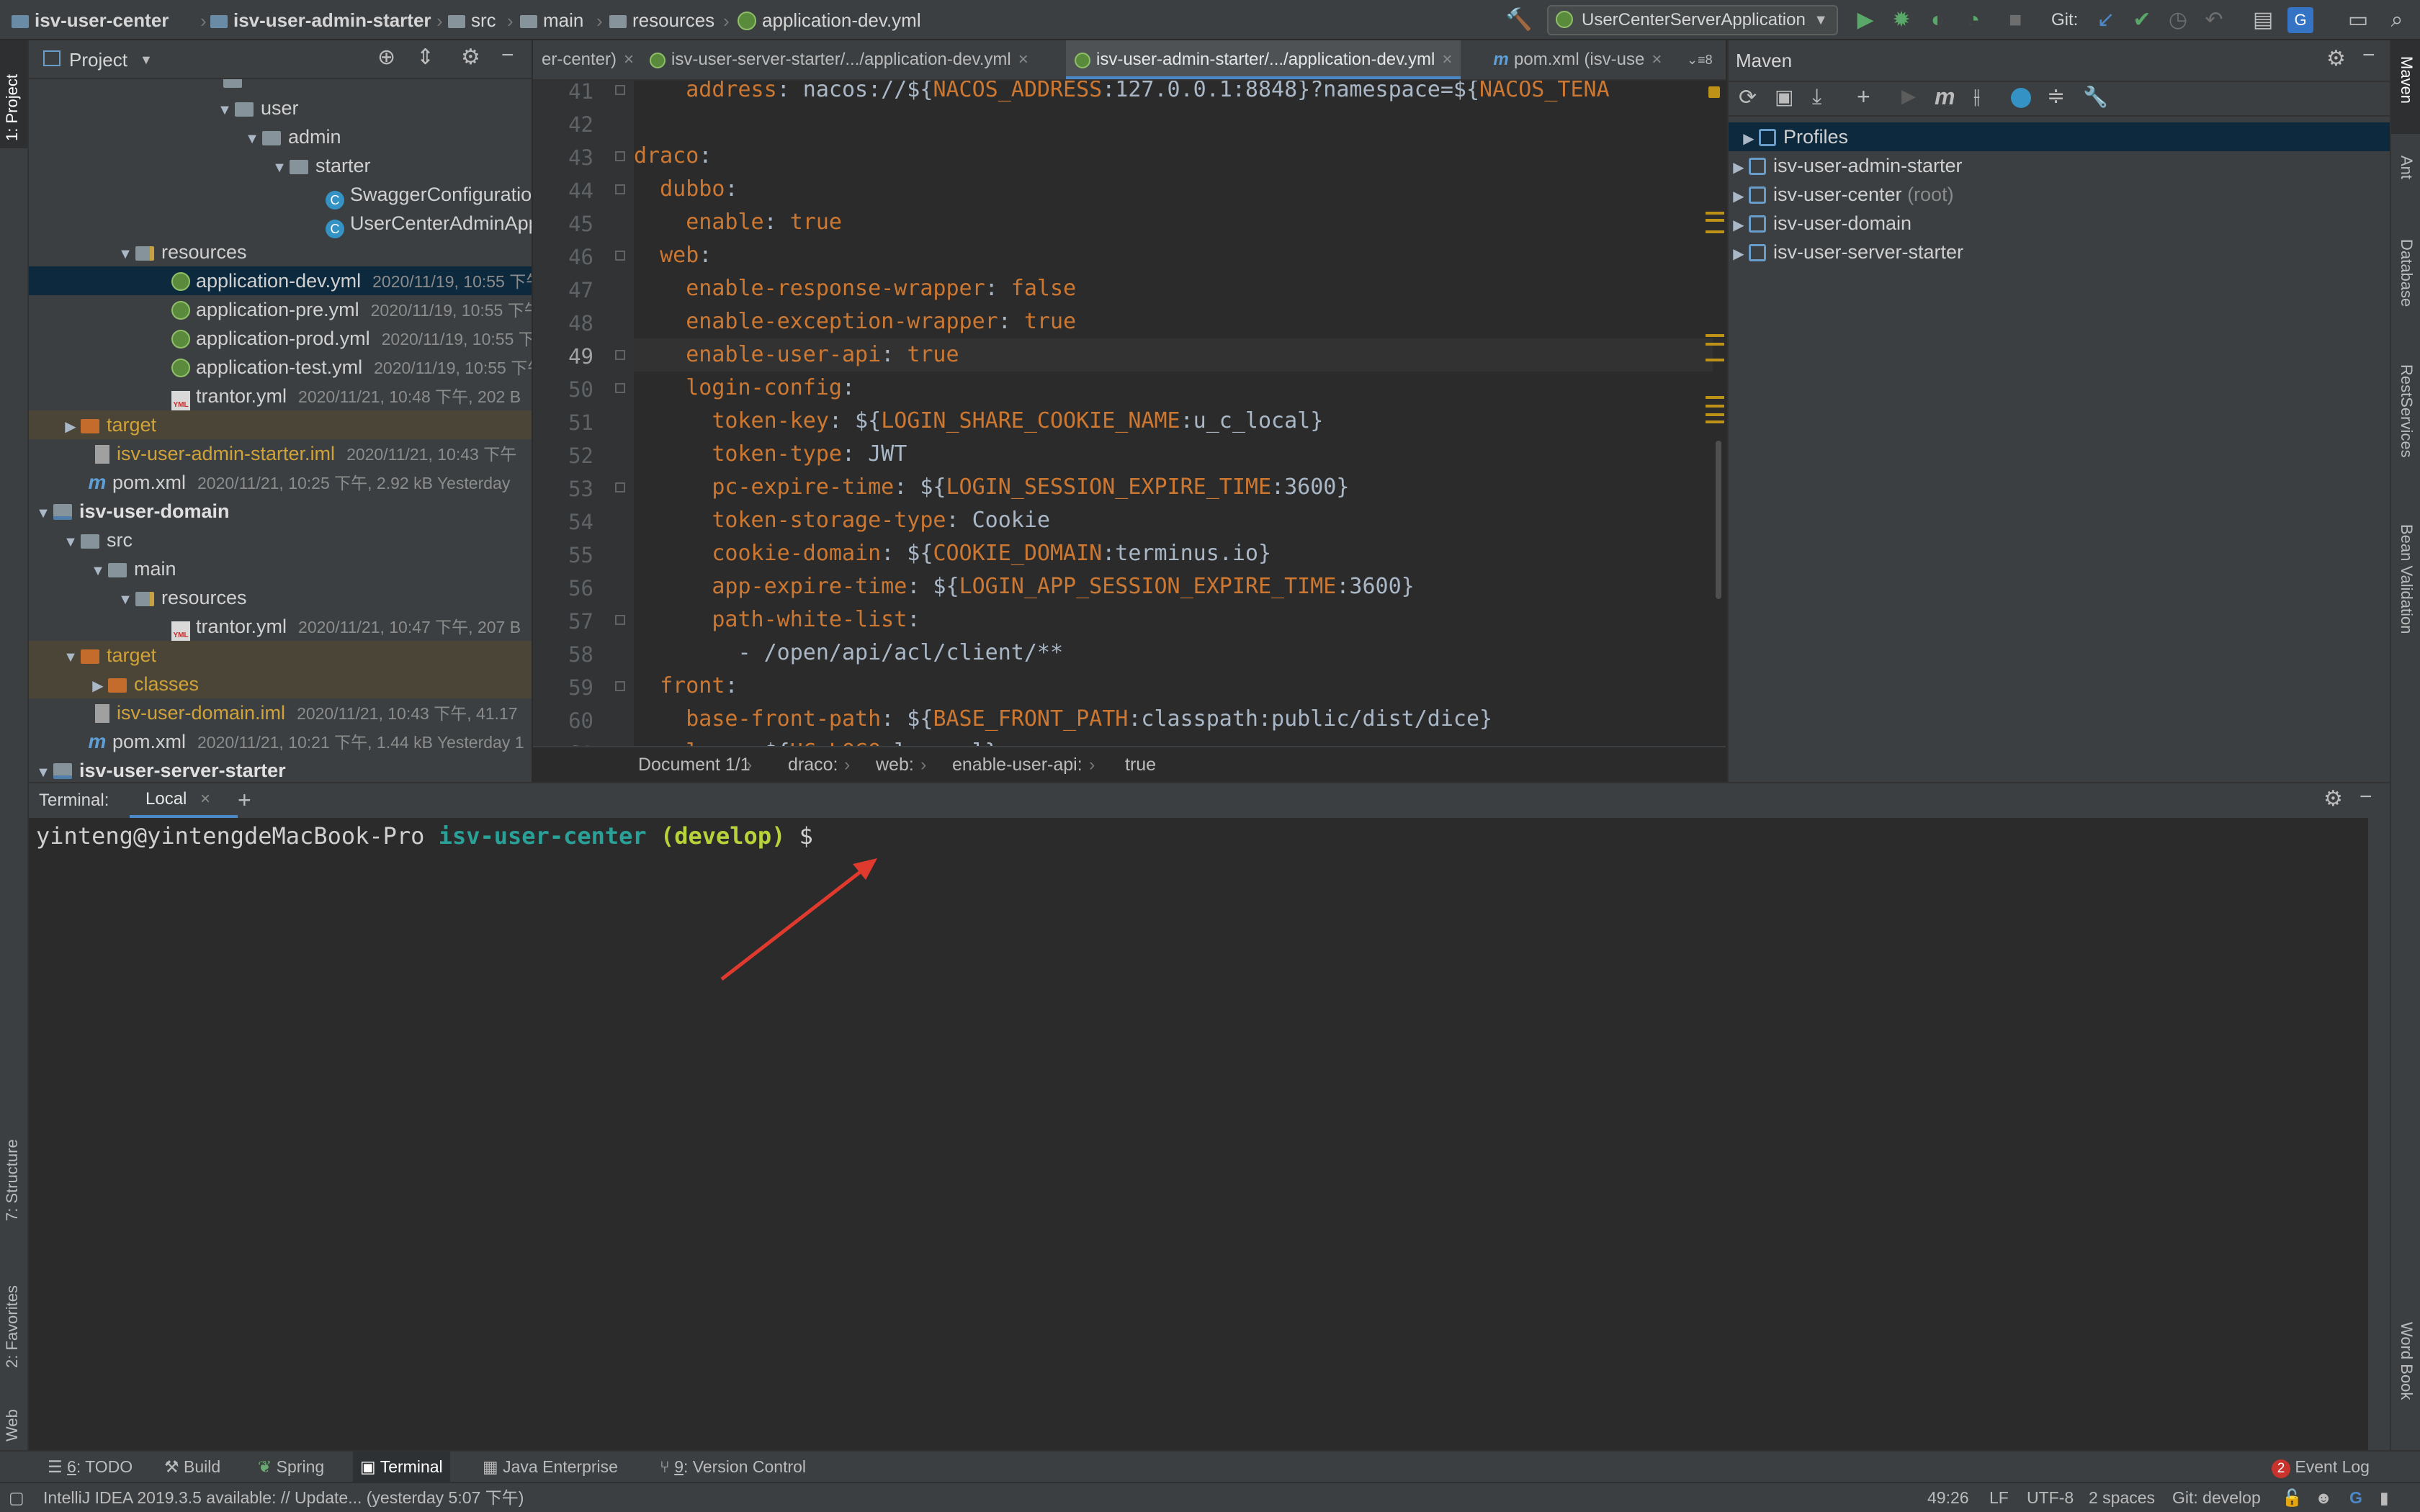  Describe the element at coordinates (661, 20) in the screenshot. I see `breadcrumb-resources: resources` at that location.